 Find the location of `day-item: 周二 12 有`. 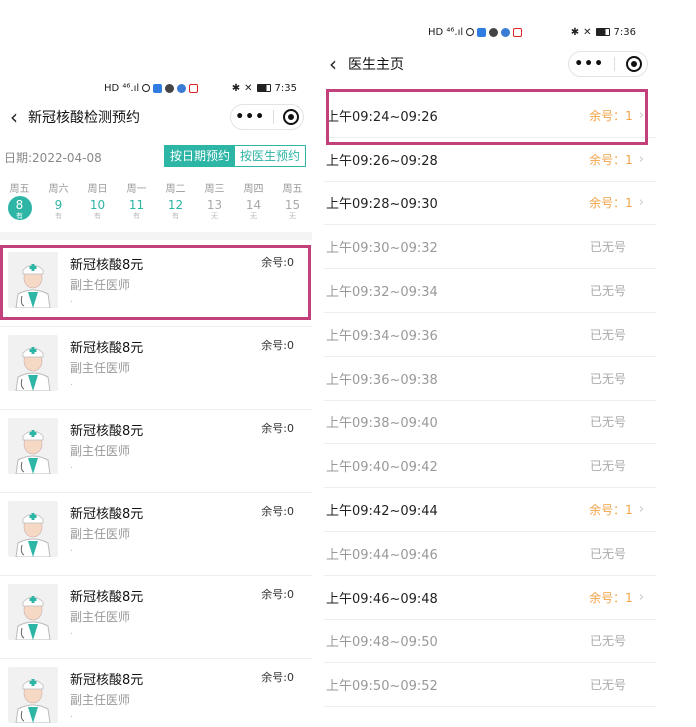

day-item: 周二 12 有 is located at coordinates (175, 205).